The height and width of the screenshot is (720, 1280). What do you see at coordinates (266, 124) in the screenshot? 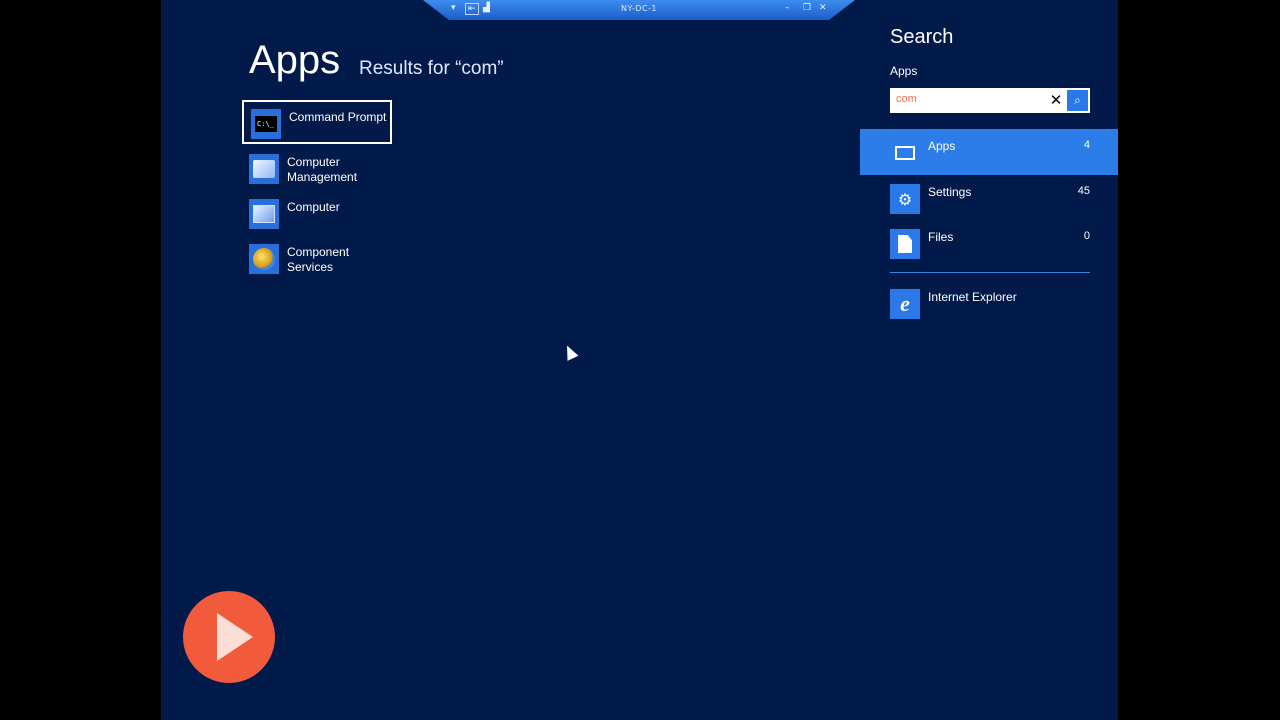
I see `command-prompt-icon: C:\_` at bounding box center [266, 124].